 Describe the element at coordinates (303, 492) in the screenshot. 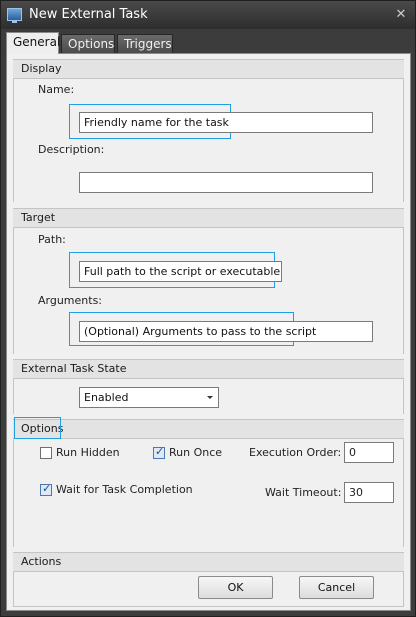

I see `wait-timeout-label: Wait Timeout:` at that location.